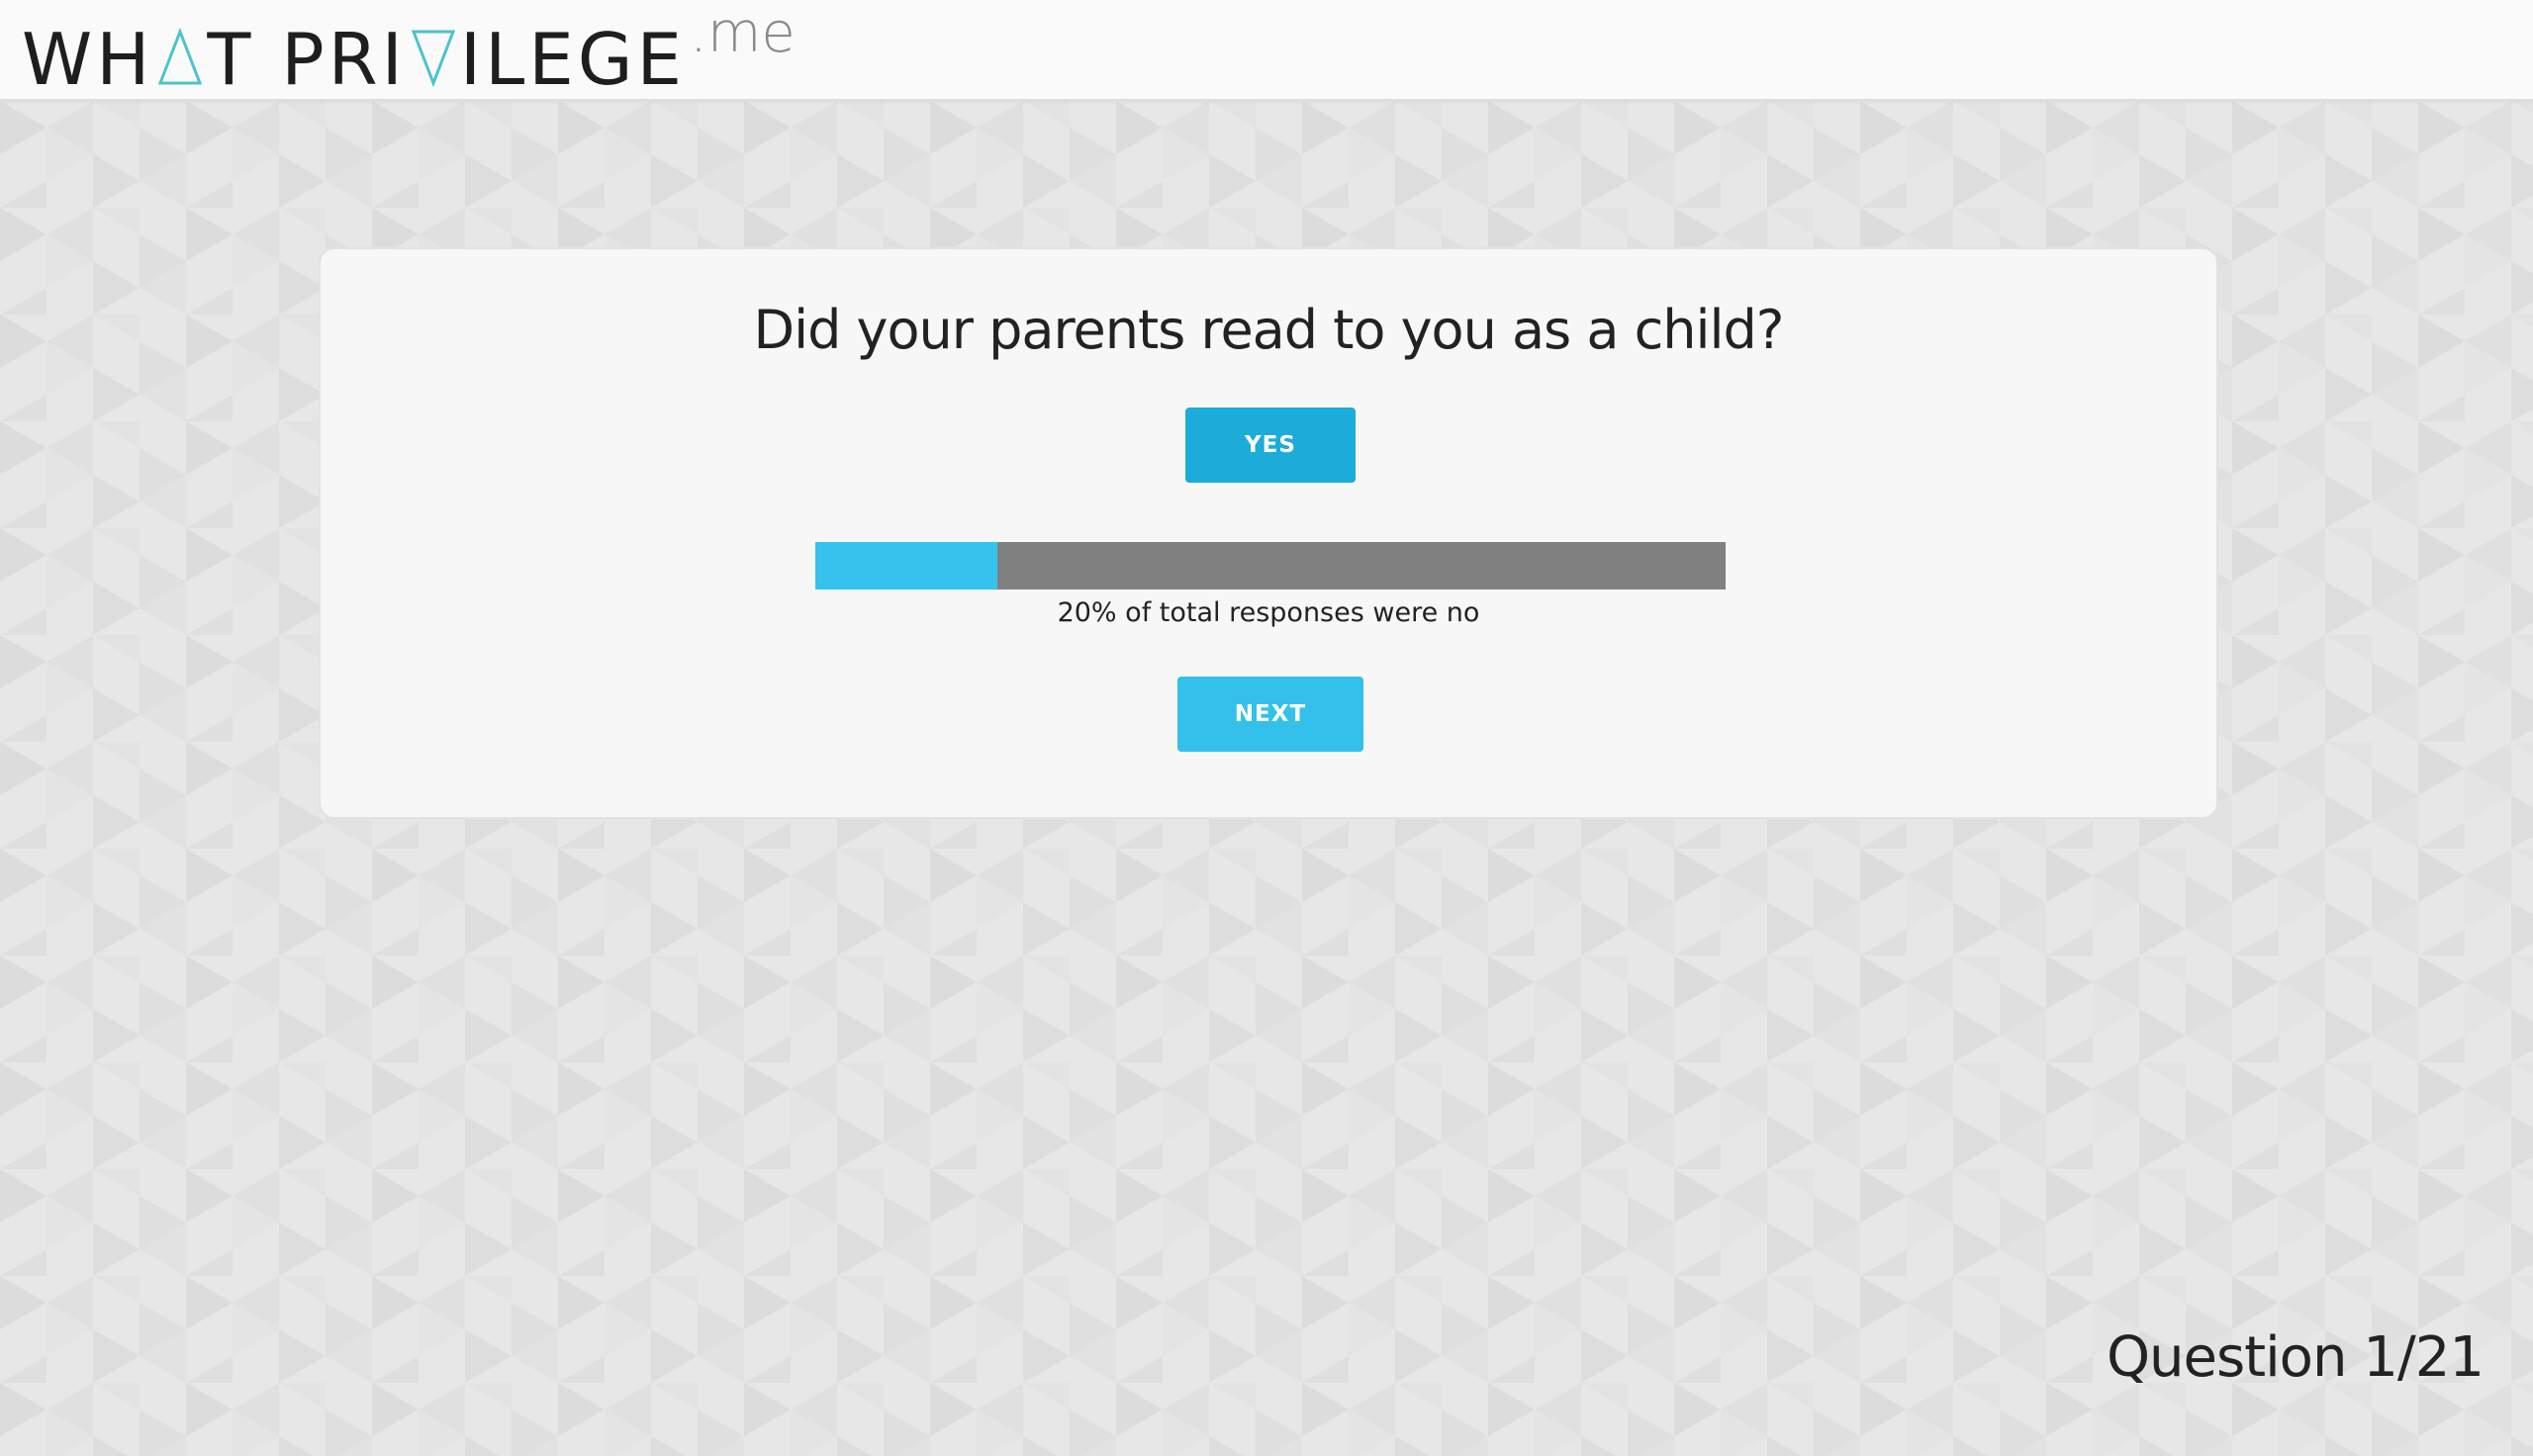 This screenshot has width=2533, height=1456. I want to click on next-button: NEXT, so click(1270, 714).